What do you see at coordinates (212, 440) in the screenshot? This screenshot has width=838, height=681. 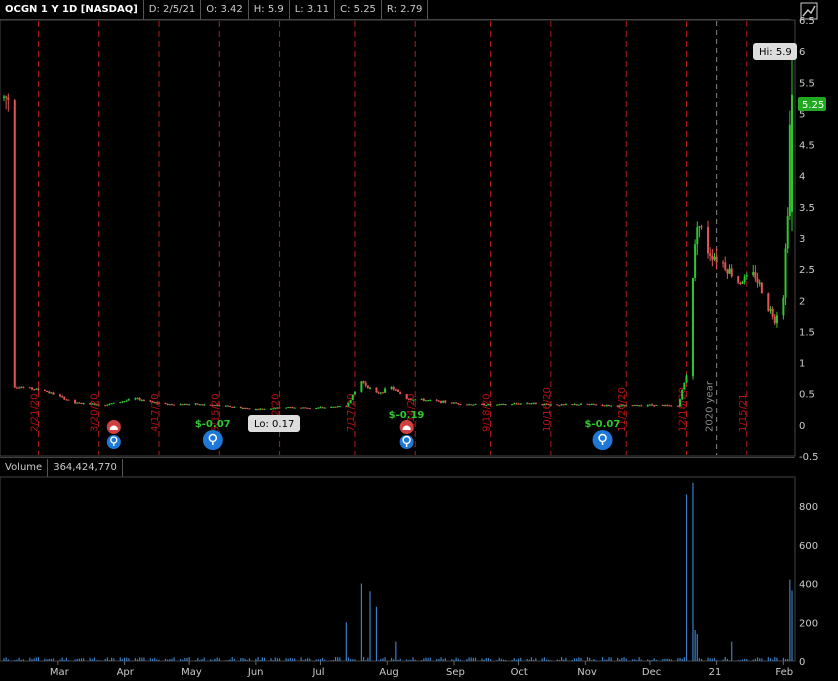 I see `earnings-icon` at bounding box center [212, 440].